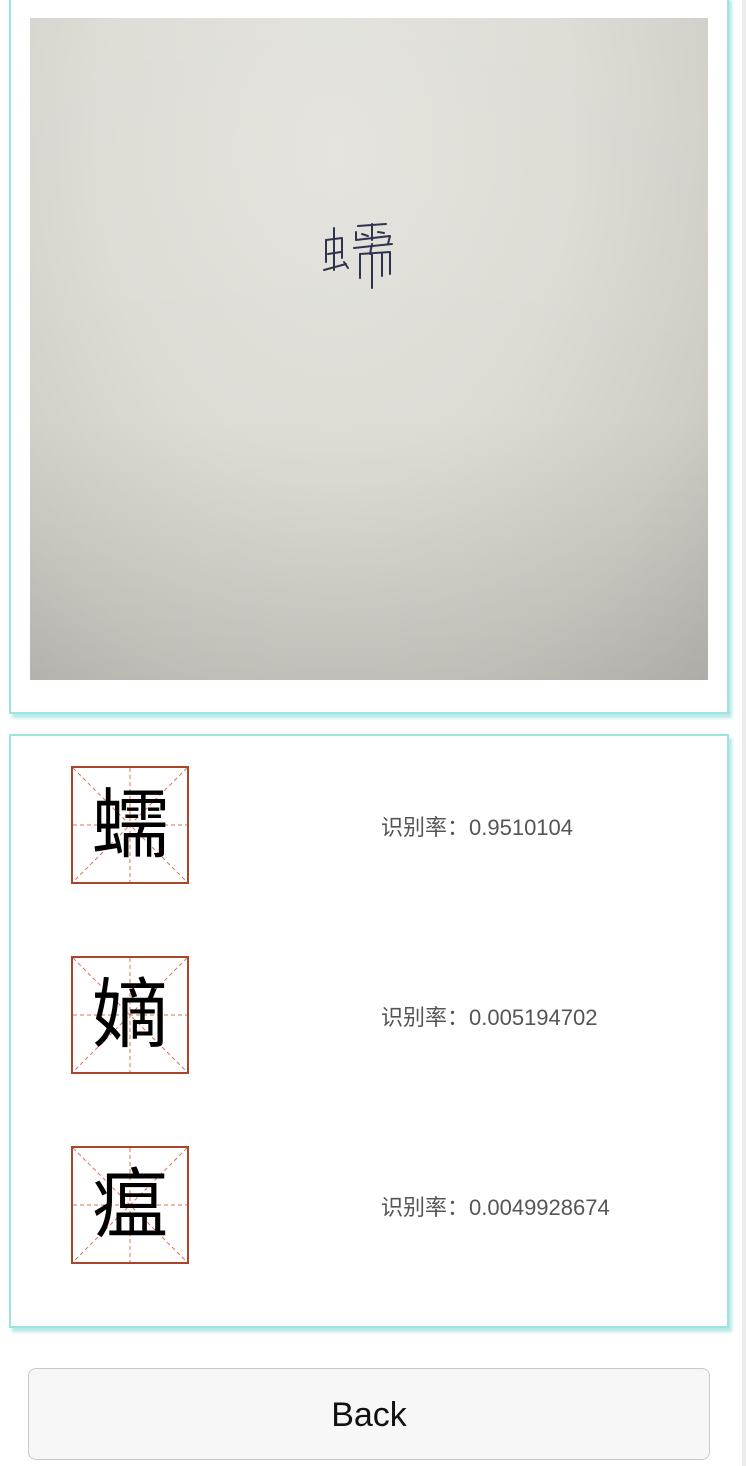  What do you see at coordinates (533, 1017) in the screenshot?
I see `rate-value: 0.005194702` at bounding box center [533, 1017].